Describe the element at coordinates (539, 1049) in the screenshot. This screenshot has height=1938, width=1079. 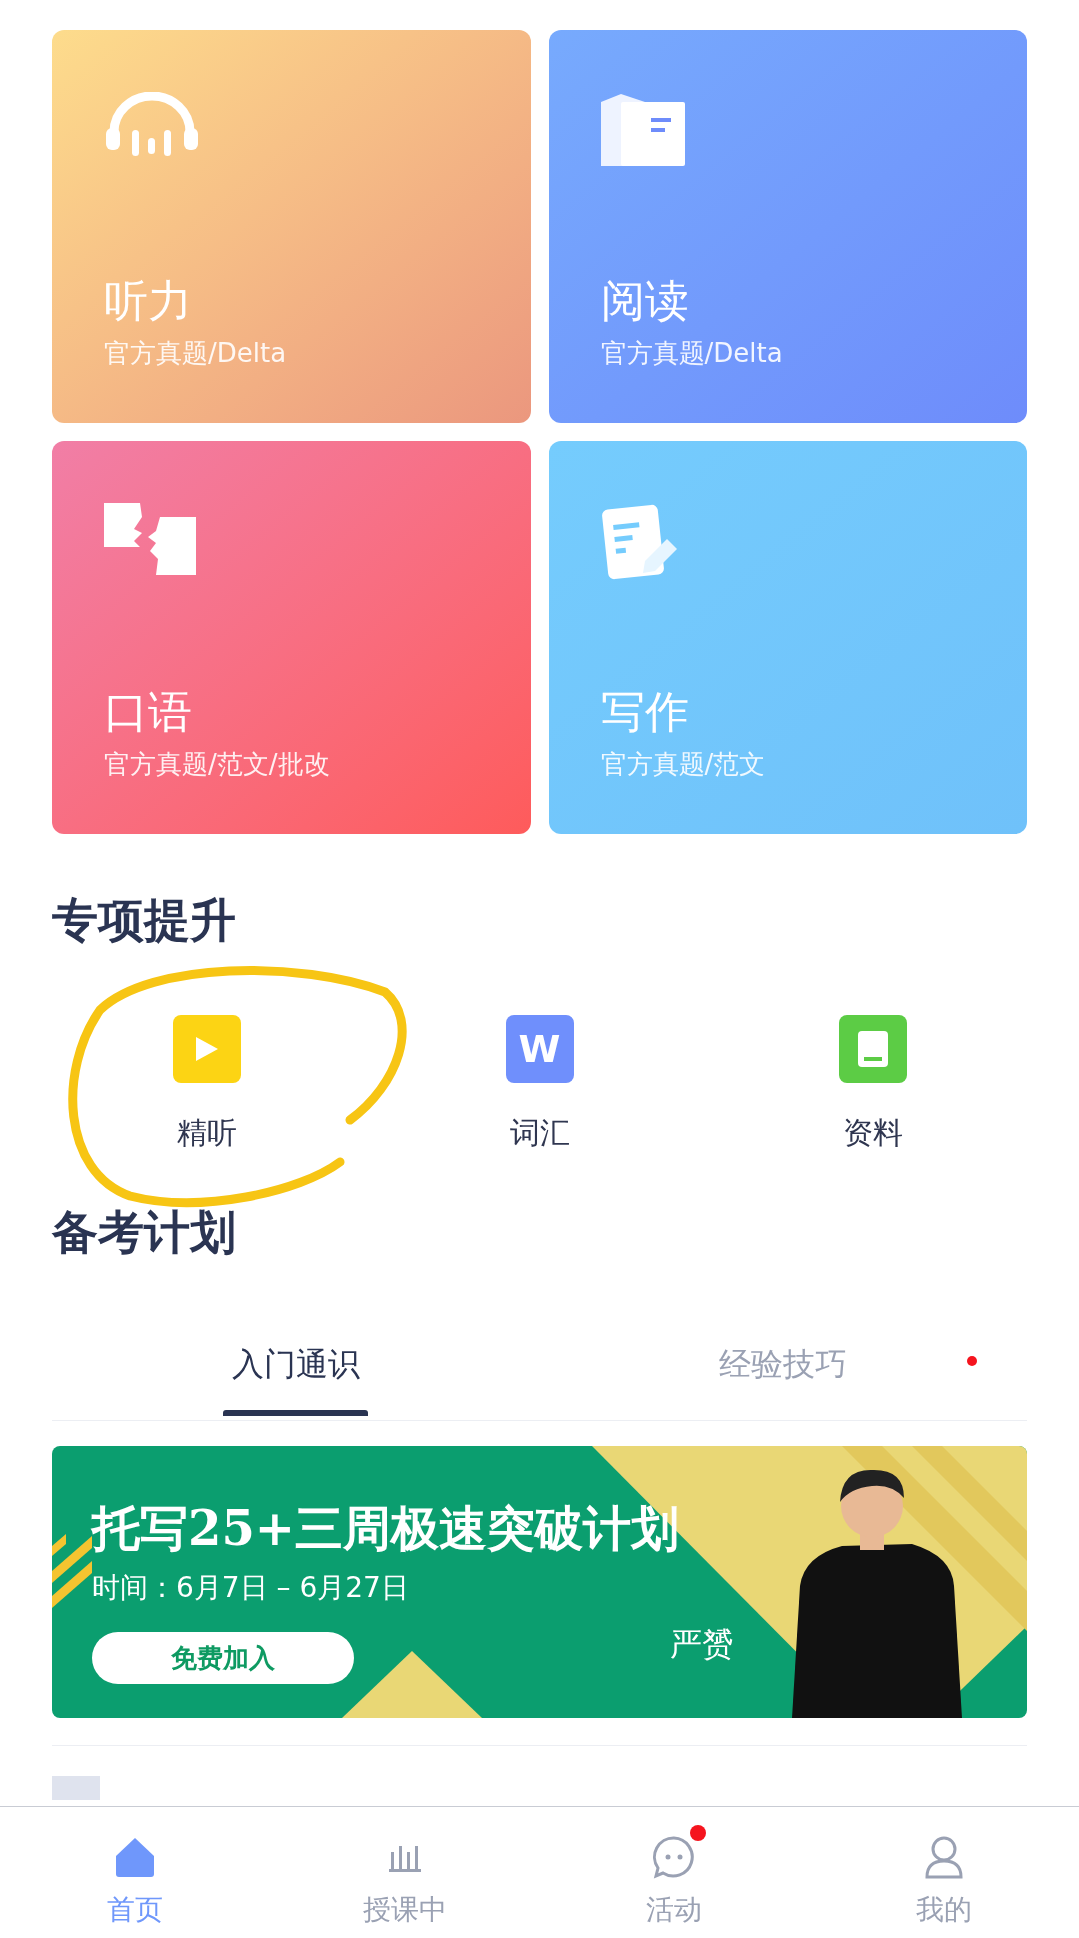
I see `letter-icon: W` at that location.